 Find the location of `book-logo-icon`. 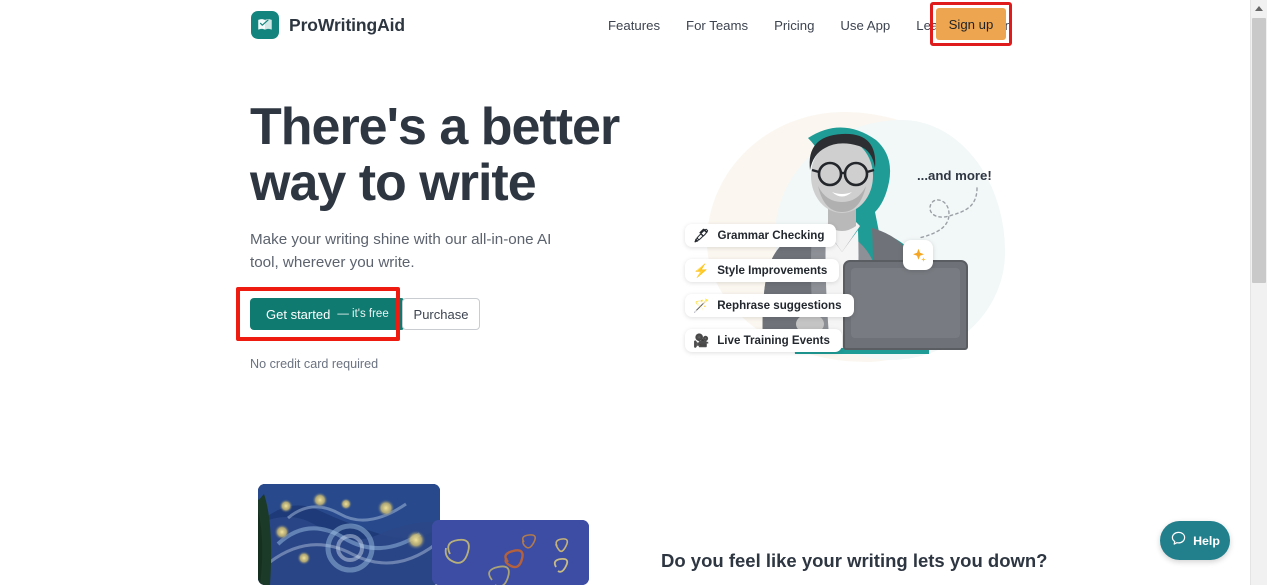

book-logo-icon is located at coordinates (265, 25).